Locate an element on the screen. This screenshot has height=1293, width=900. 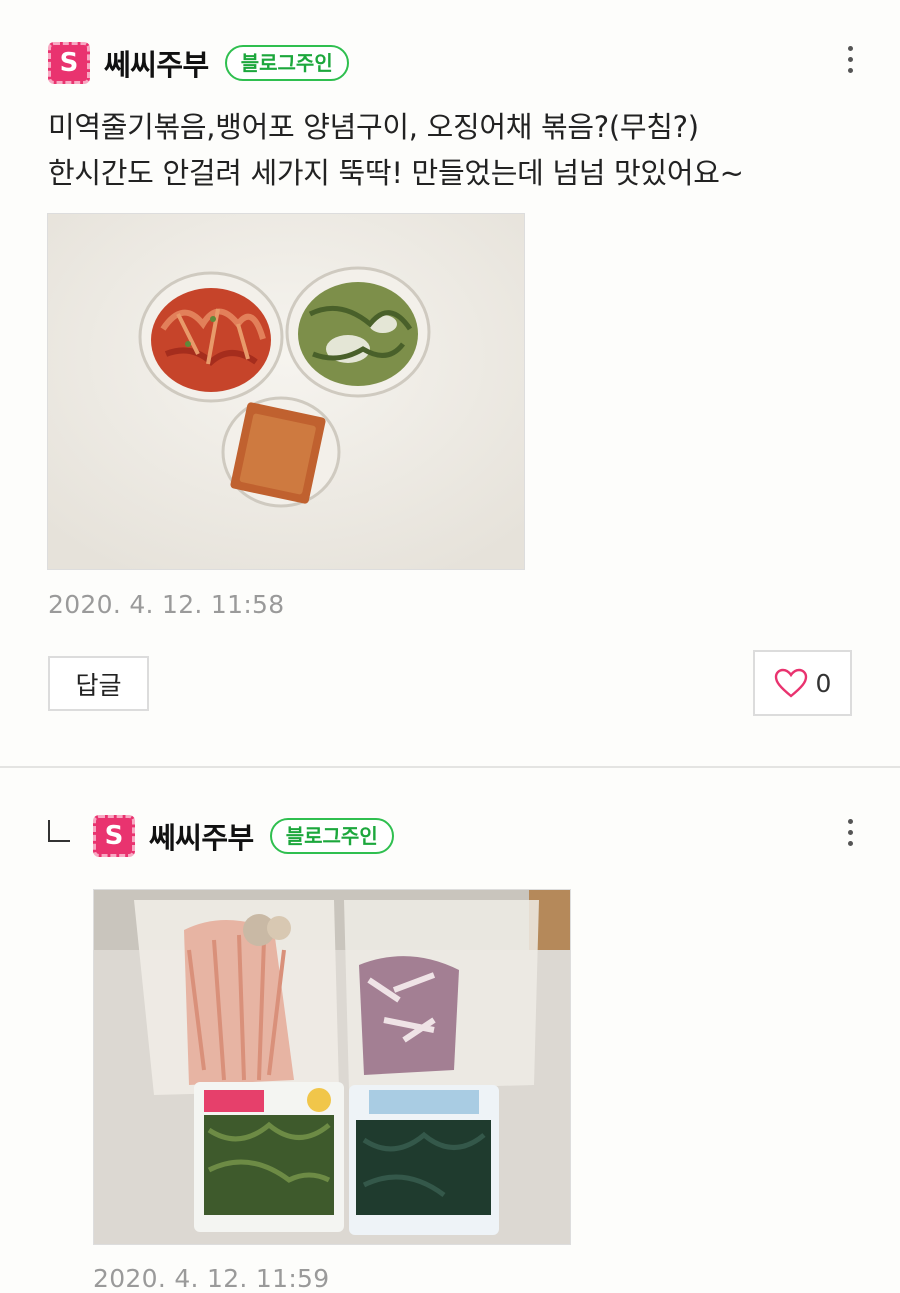
comment-photo-ingredients is located at coordinates (332, 1067).